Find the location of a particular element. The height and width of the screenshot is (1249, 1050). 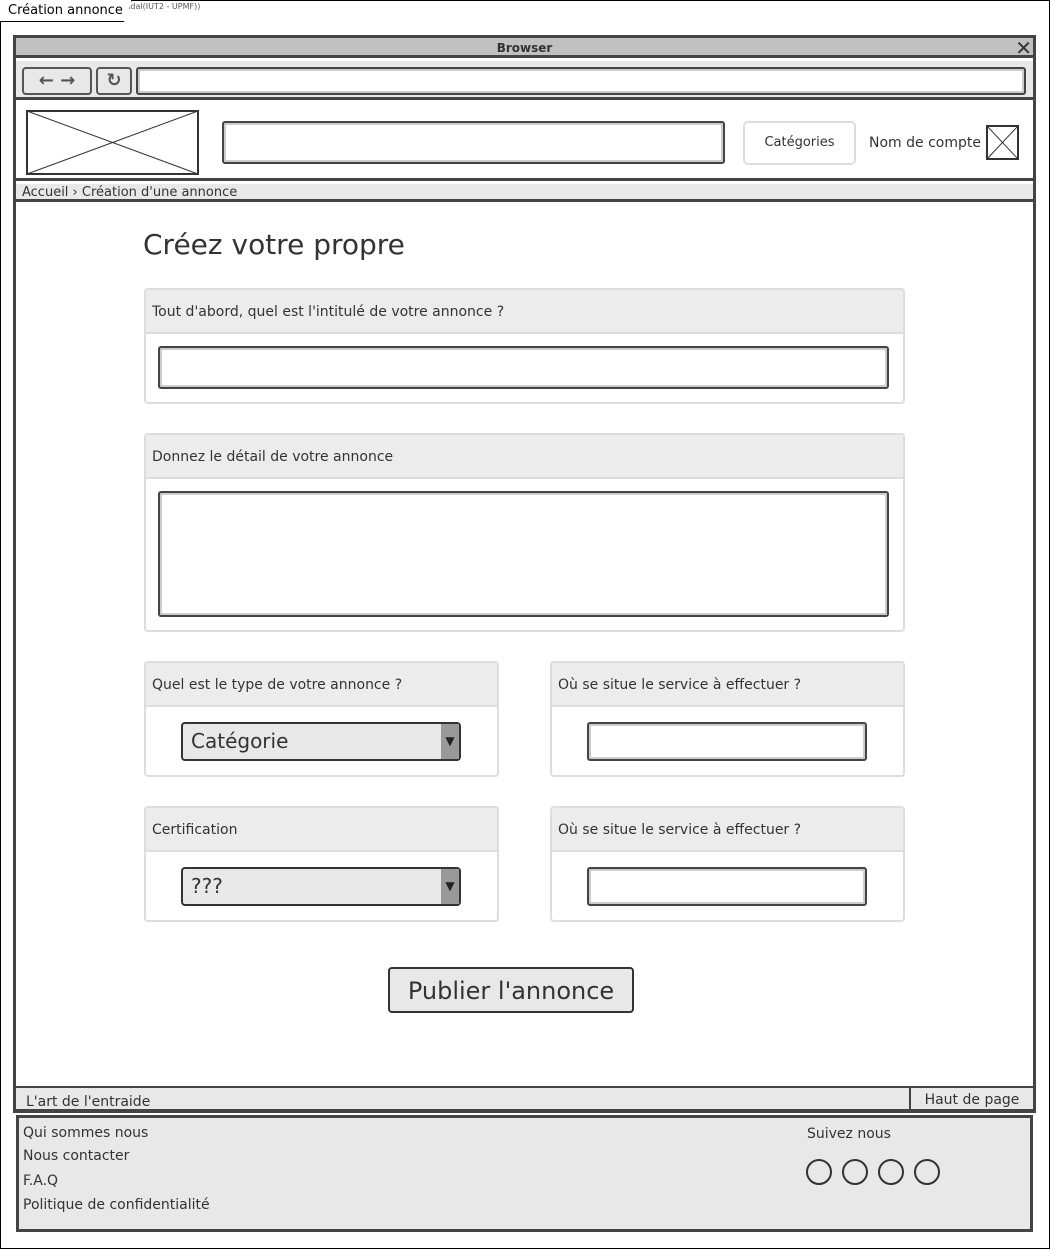

page-title: Créez votre propre is located at coordinates (274, 244).